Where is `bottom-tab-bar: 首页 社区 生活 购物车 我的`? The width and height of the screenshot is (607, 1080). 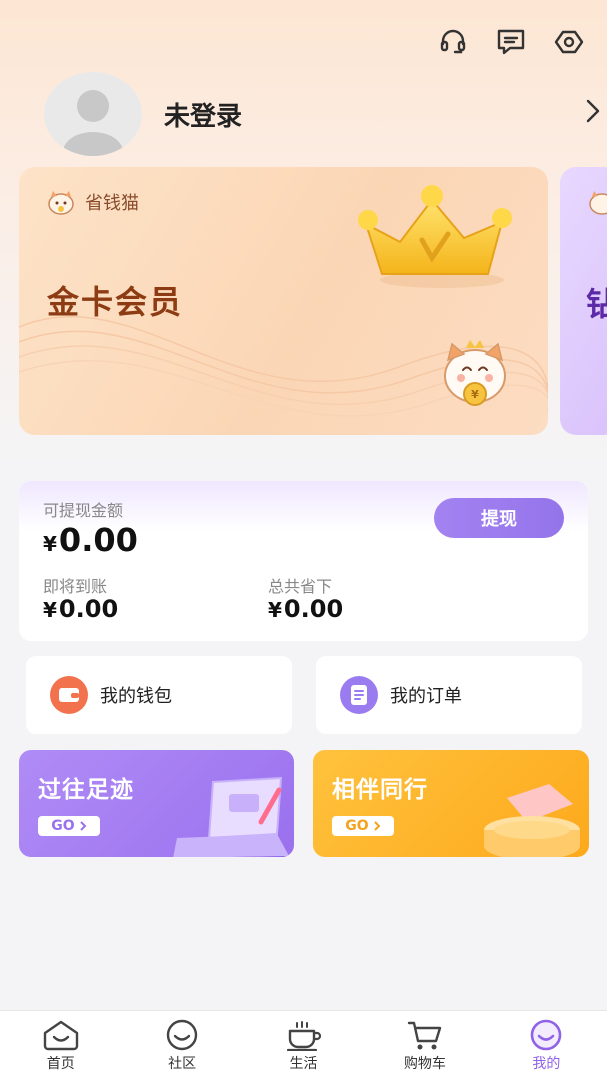 bottom-tab-bar: 首页 社区 生活 购物车 我的 is located at coordinates (303, 1045).